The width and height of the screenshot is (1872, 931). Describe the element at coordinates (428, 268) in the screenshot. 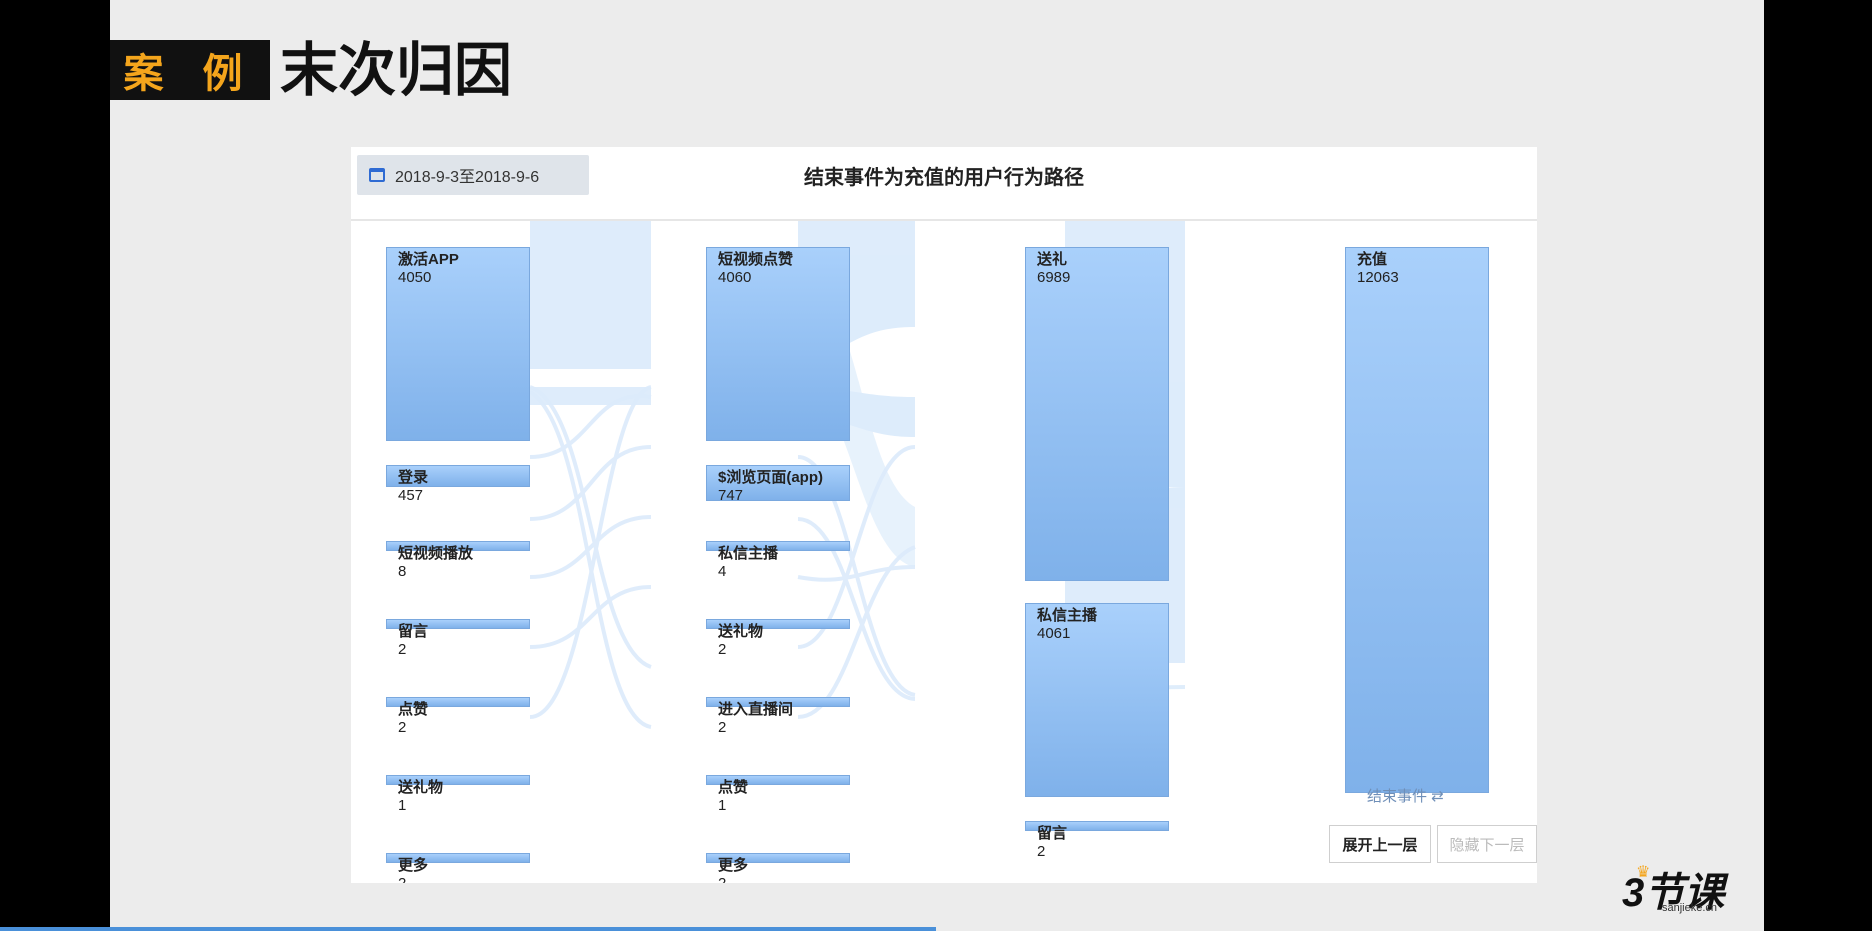

I see `node-label: 激活APP 4050` at that location.